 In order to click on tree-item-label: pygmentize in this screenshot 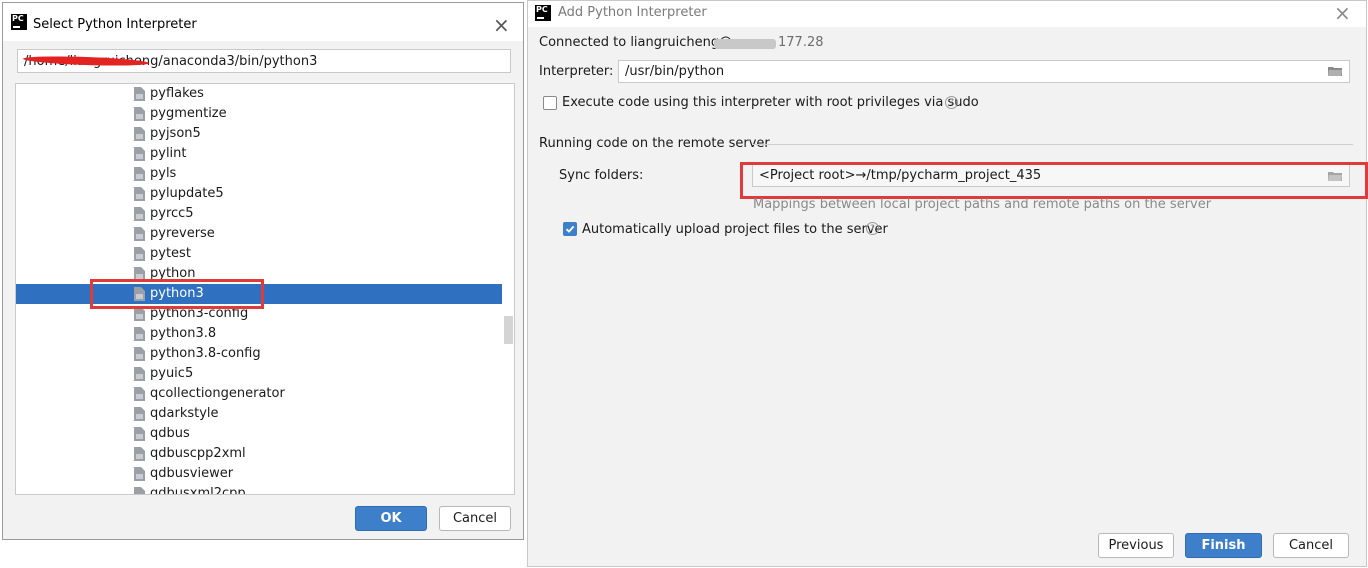, I will do `click(188, 113)`.